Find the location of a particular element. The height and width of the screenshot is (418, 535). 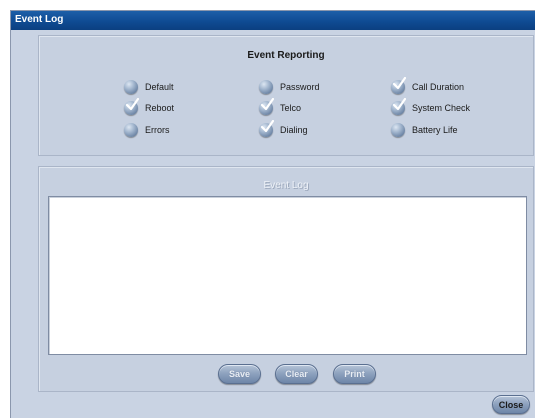

option-label: Default is located at coordinates (159, 87).